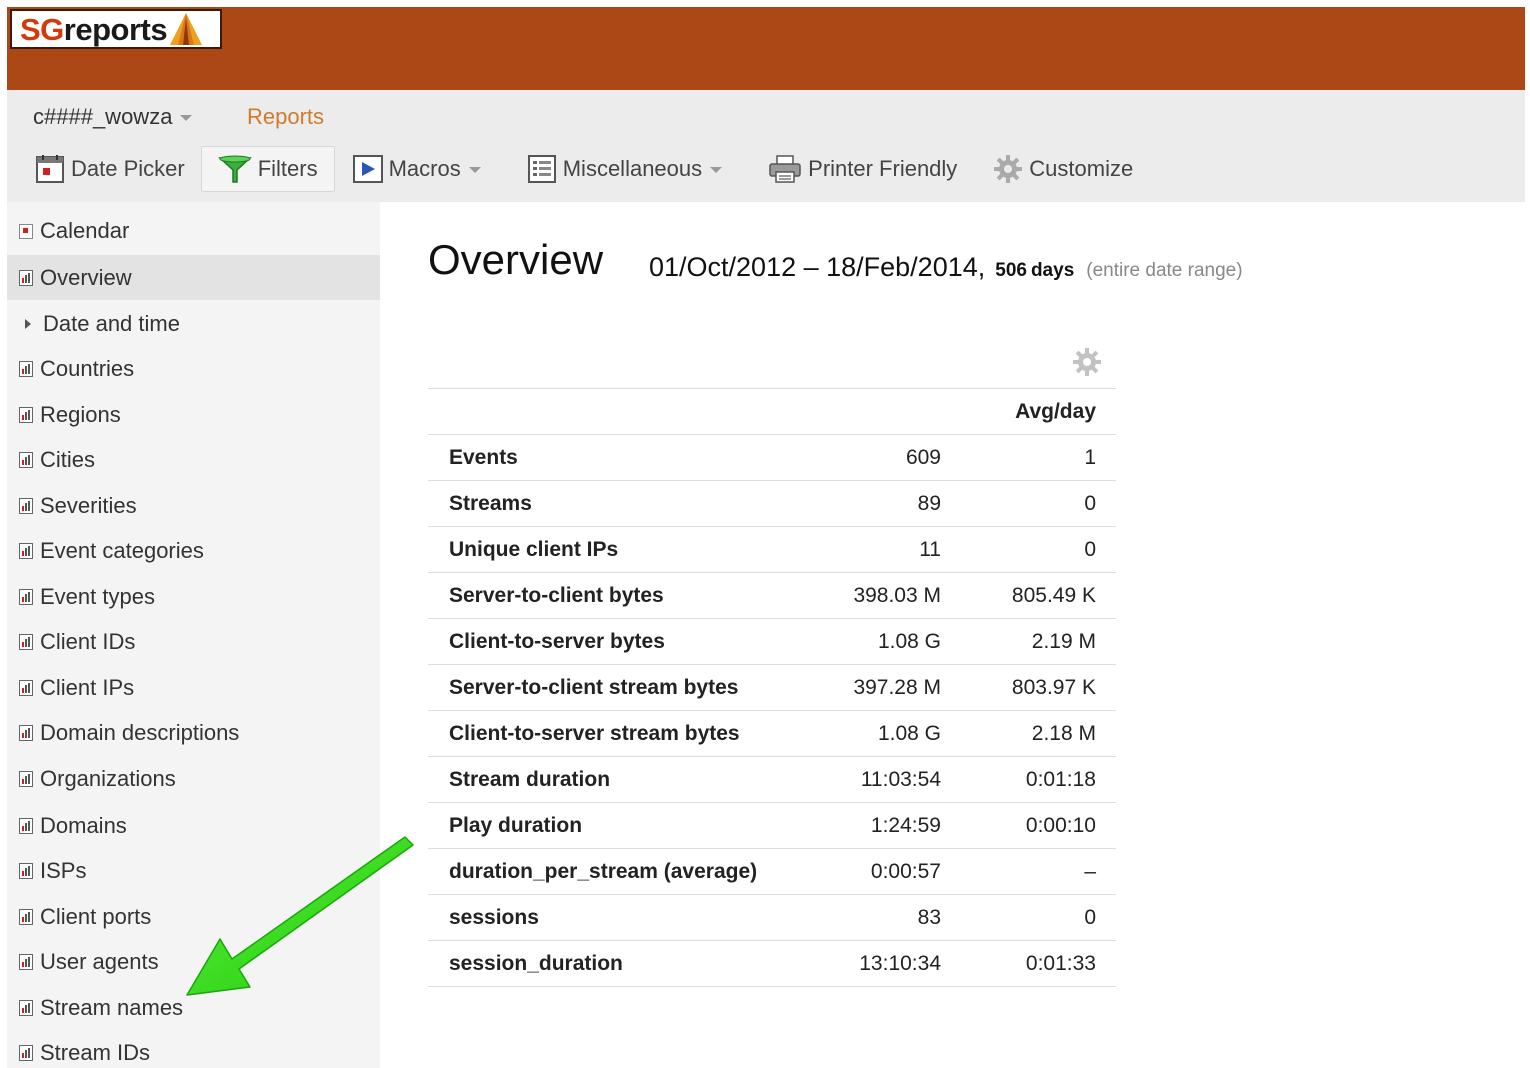  I want to click on customize-button: Customize, so click(1063, 169).